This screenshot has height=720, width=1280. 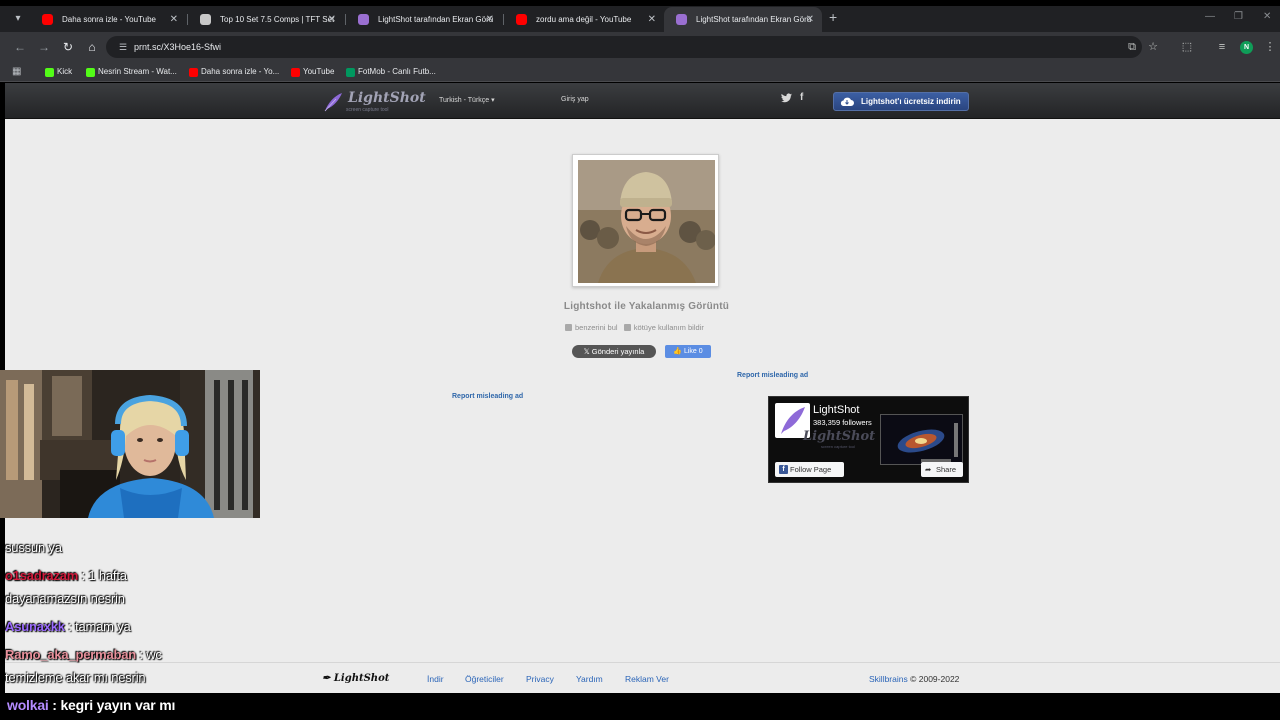 I want to click on chat-text: temizleme akar mı nesrin, so click(x=75, y=677).